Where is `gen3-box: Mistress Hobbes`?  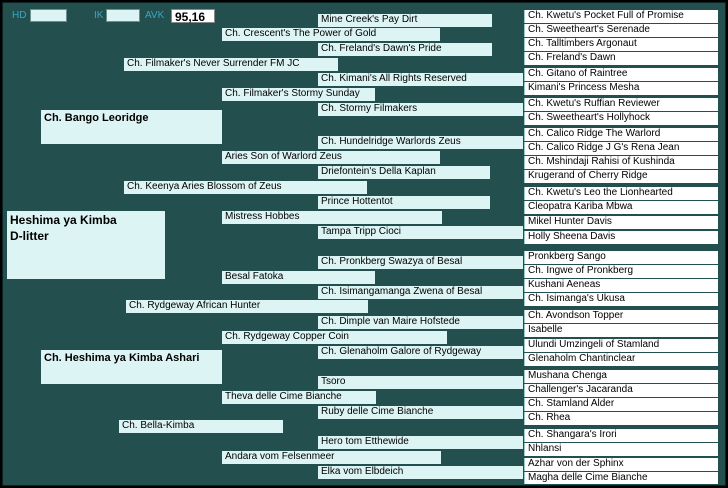
gen3-box: Mistress Hobbes is located at coordinates (332, 217).